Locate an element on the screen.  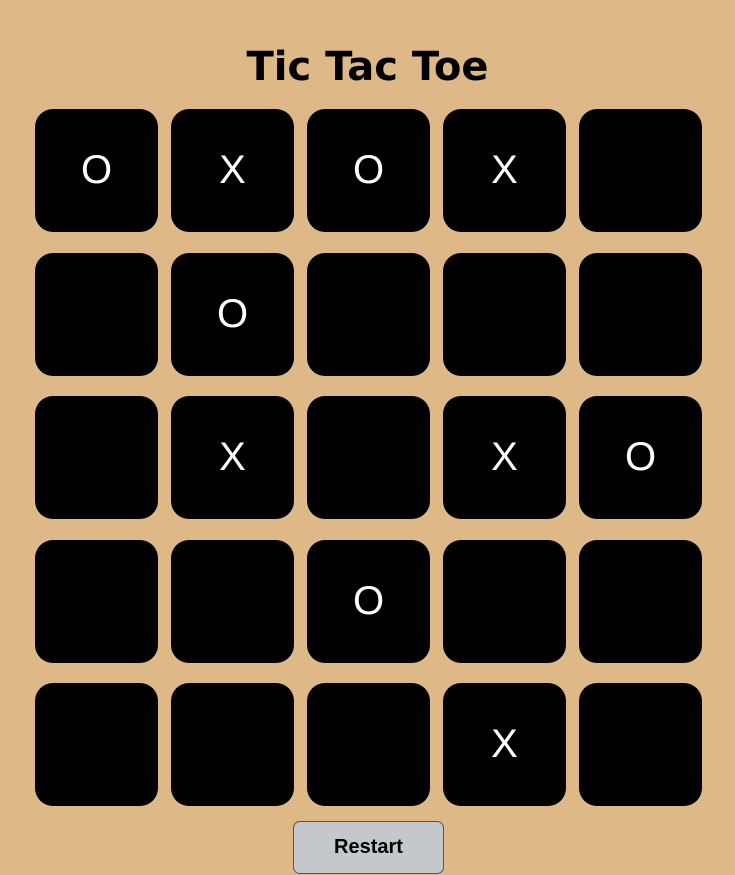
game-title: Tic Tac Toe is located at coordinates (367, 67).